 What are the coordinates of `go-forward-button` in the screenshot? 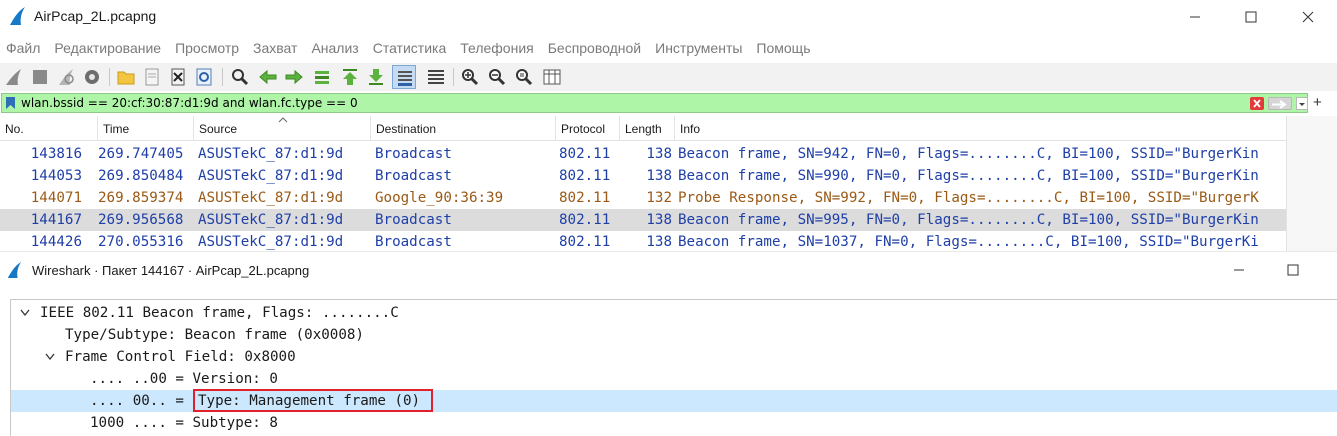 It's located at (294, 77).